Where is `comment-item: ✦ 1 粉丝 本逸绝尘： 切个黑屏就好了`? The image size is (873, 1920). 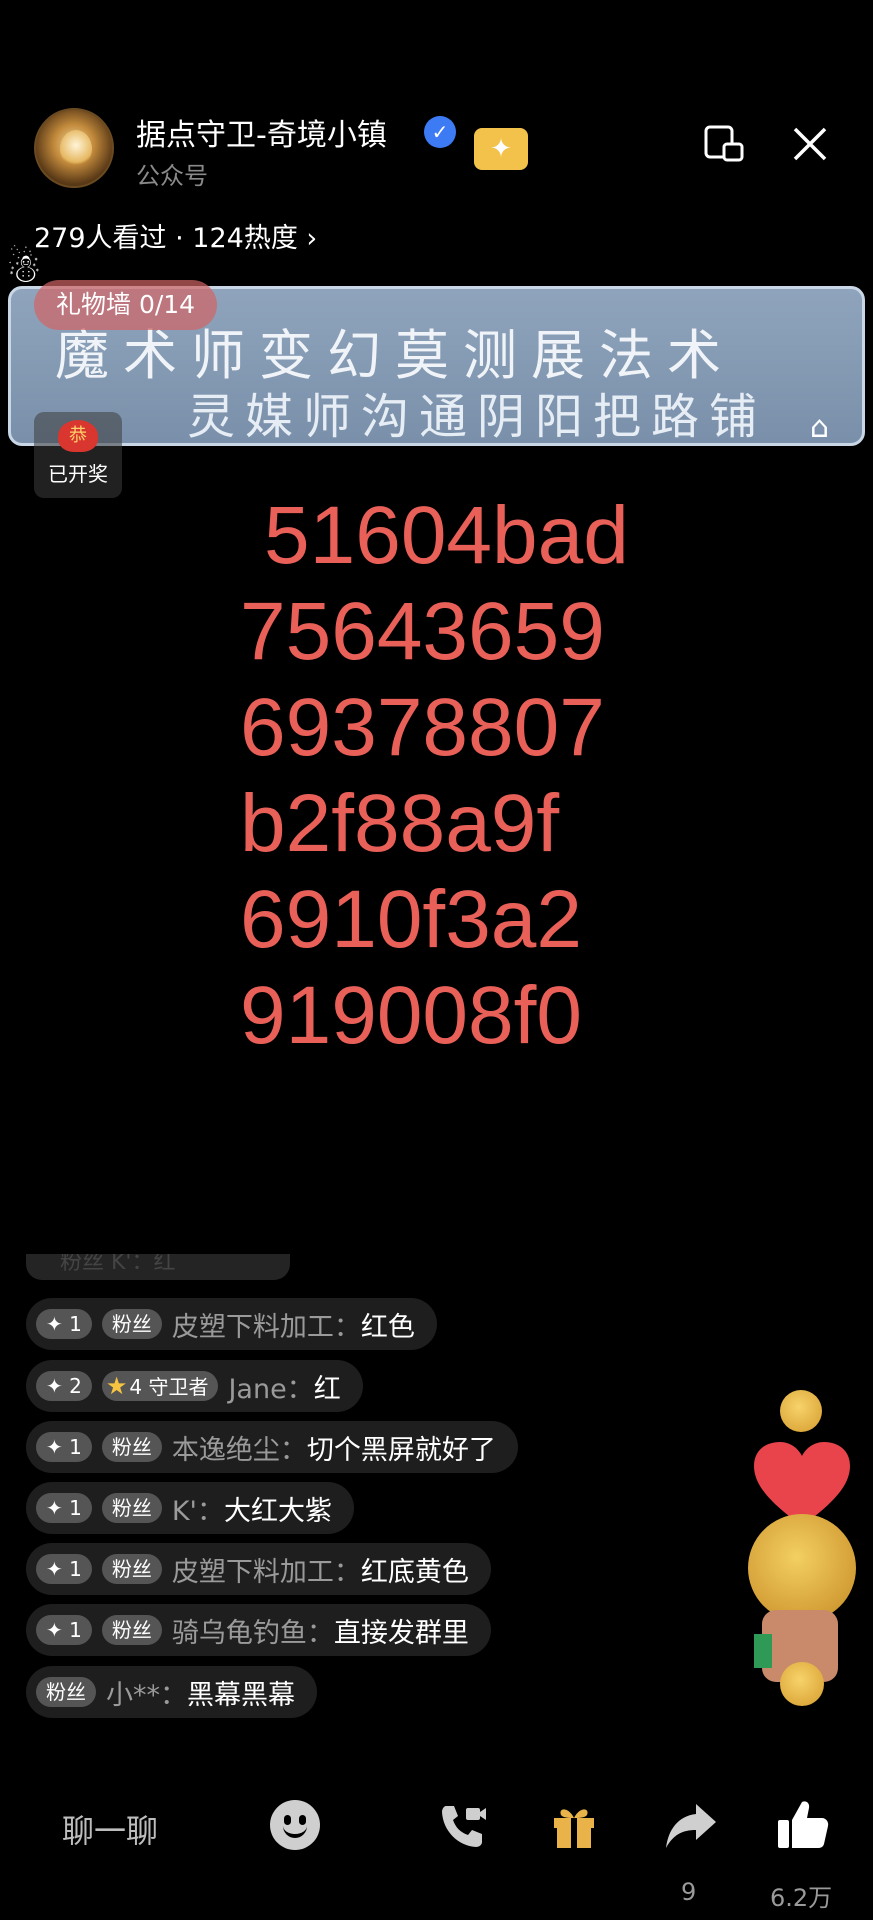 comment-item: ✦ 1 粉丝 本逸绝尘： 切个黑屏就好了 is located at coordinates (272, 1447).